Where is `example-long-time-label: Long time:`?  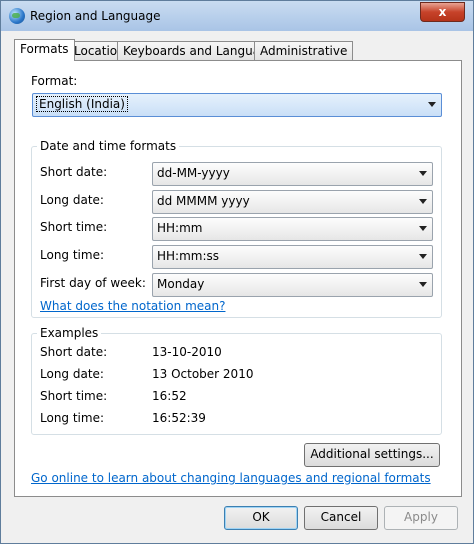
example-long-time-label: Long time: is located at coordinates (72, 418).